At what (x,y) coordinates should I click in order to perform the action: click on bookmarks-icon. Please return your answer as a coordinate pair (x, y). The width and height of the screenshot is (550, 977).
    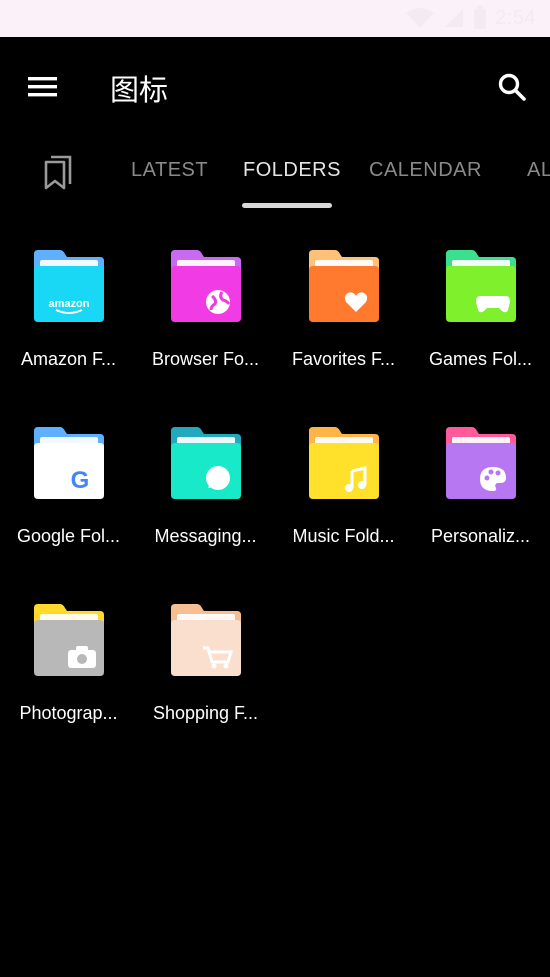
    Looking at the image, I should click on (58, 172).